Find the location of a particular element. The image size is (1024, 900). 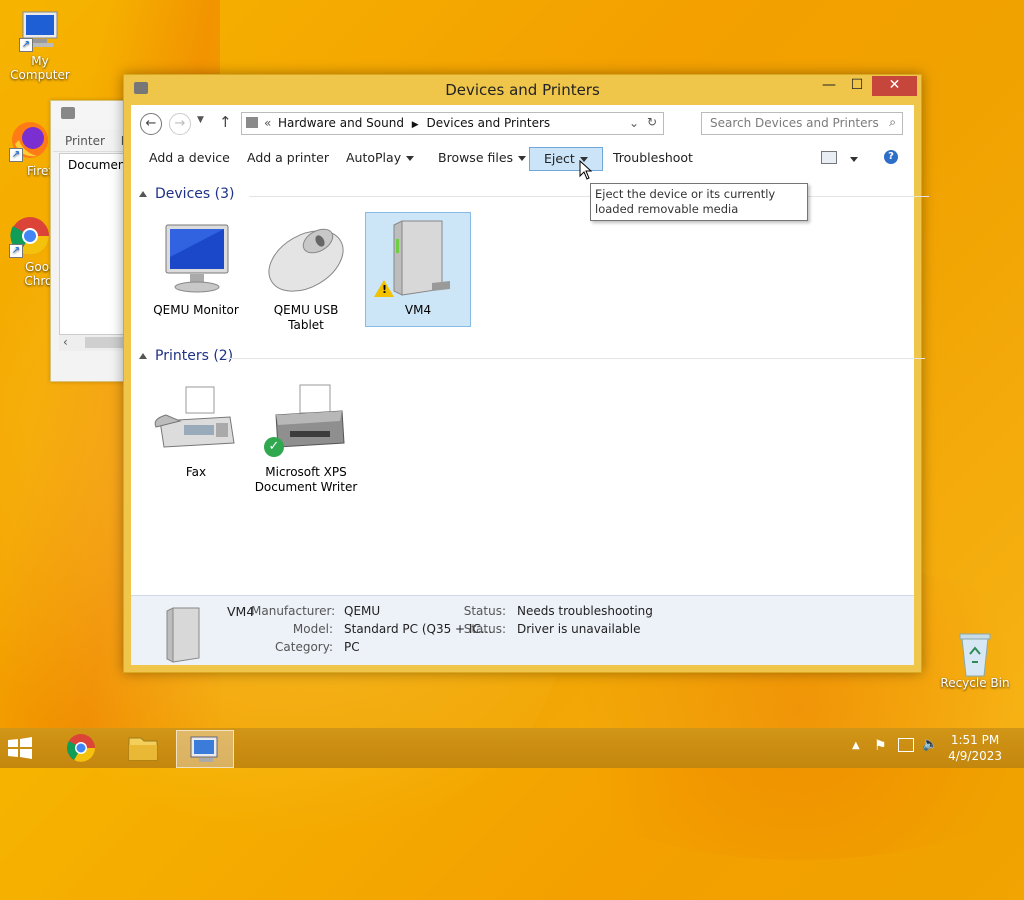

chrome-icon is located at coordinates (81, 748).